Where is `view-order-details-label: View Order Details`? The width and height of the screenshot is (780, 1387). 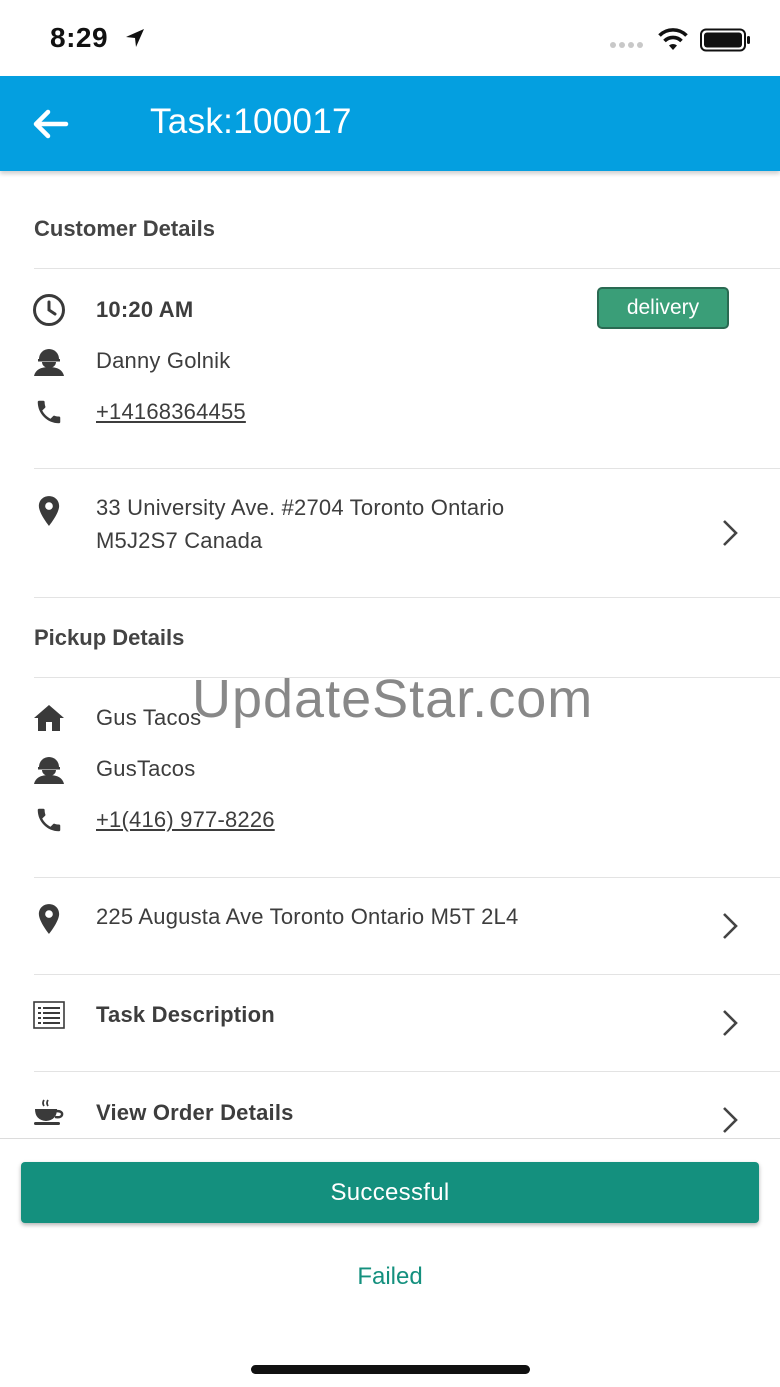
view-order-details-label: View Order Details is located at coordinates (195, 1112).